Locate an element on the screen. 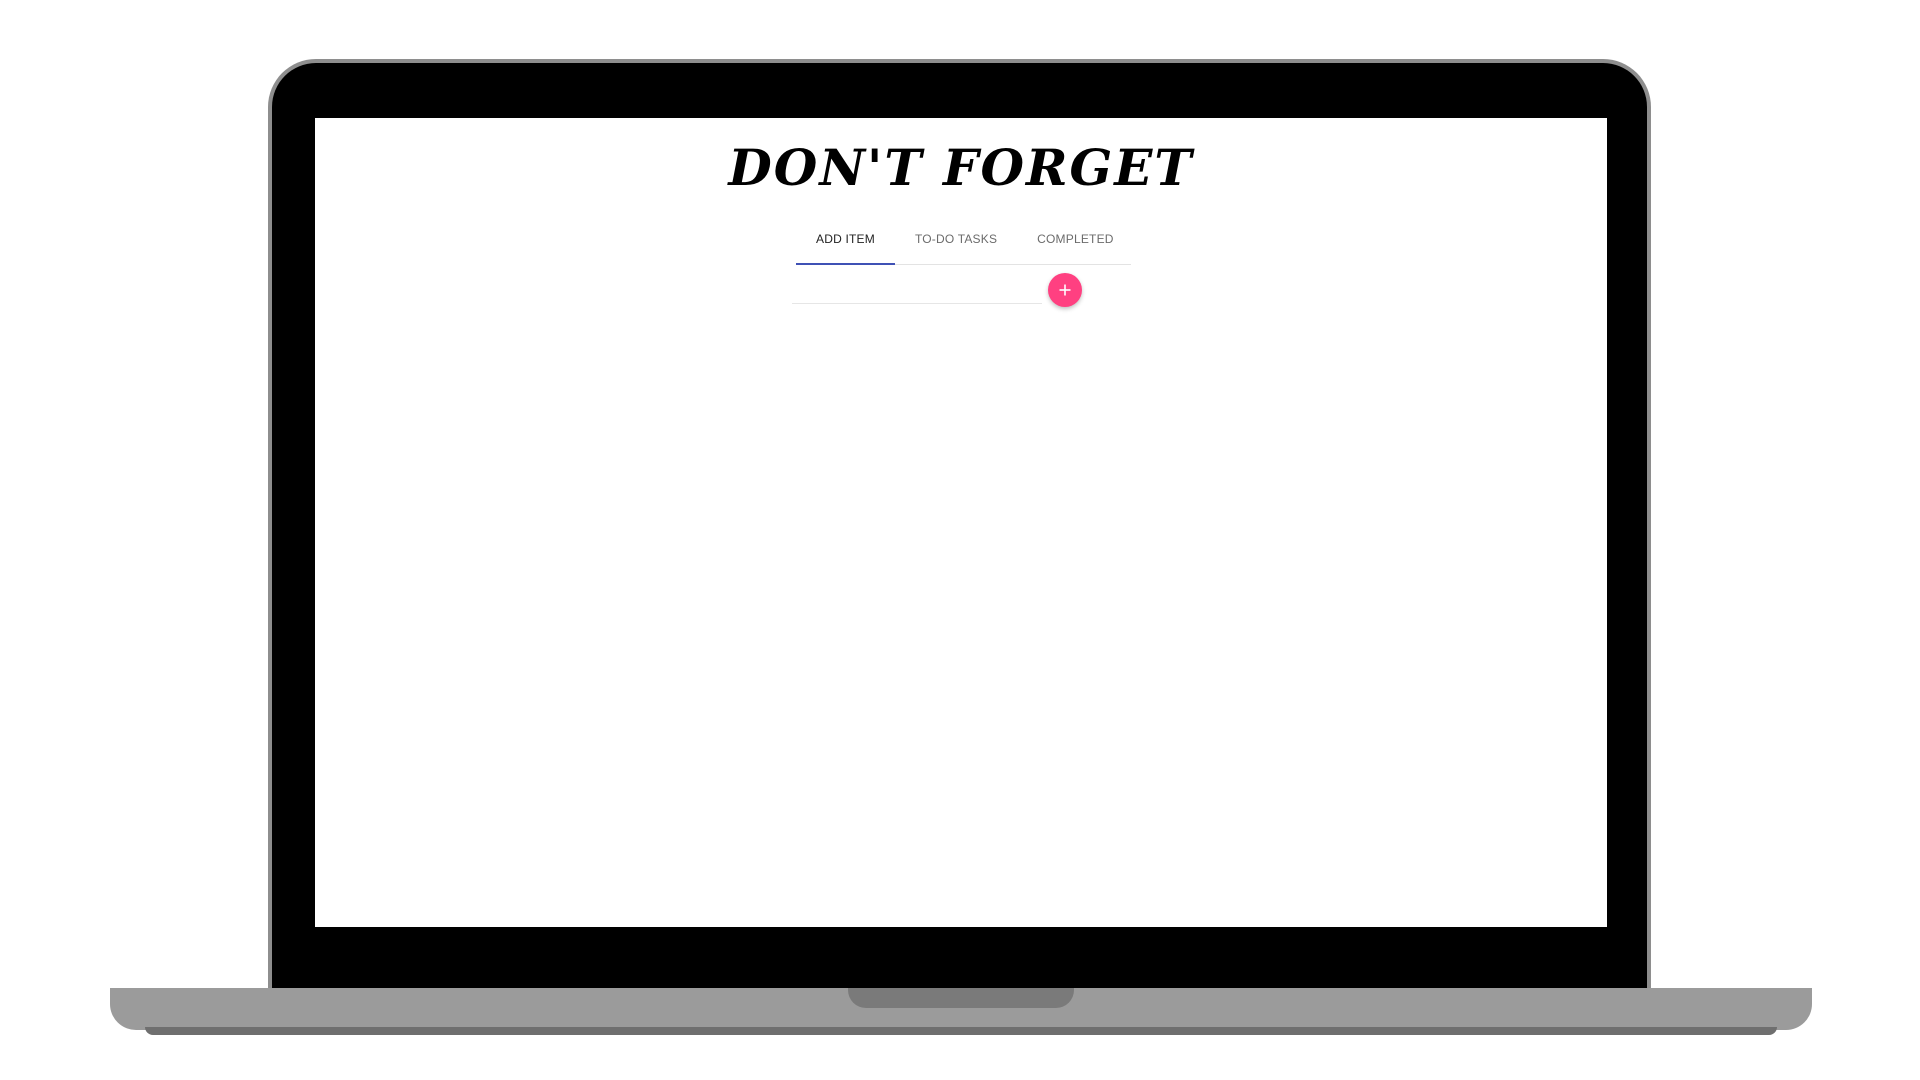 The width and height of the screenshot is (1920, 1080). tab-bar: ADD ITEM TO-DO TASKS COMPLETED is located at coordinates (963, 245).